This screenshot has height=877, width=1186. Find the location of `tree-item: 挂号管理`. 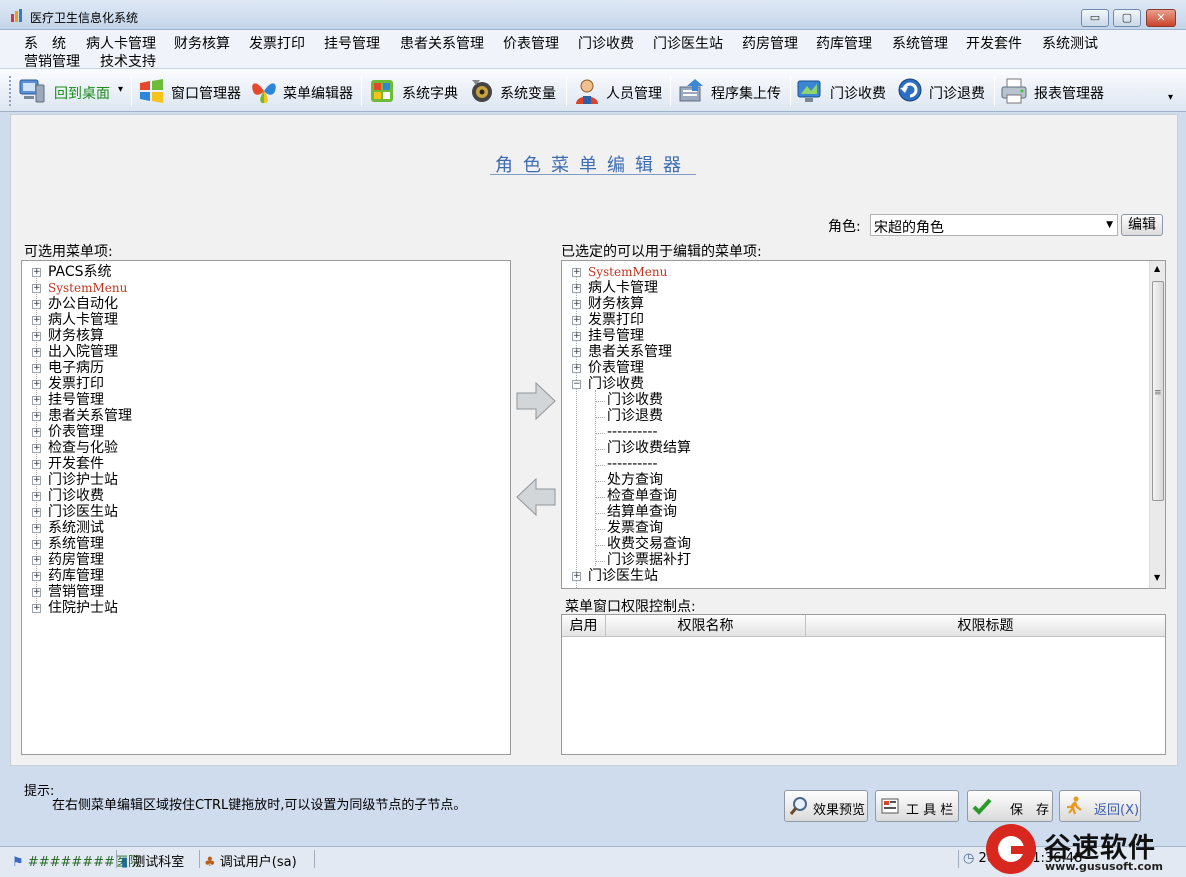

tree-item: 挂号管理 is located at coordinates (616, 336).